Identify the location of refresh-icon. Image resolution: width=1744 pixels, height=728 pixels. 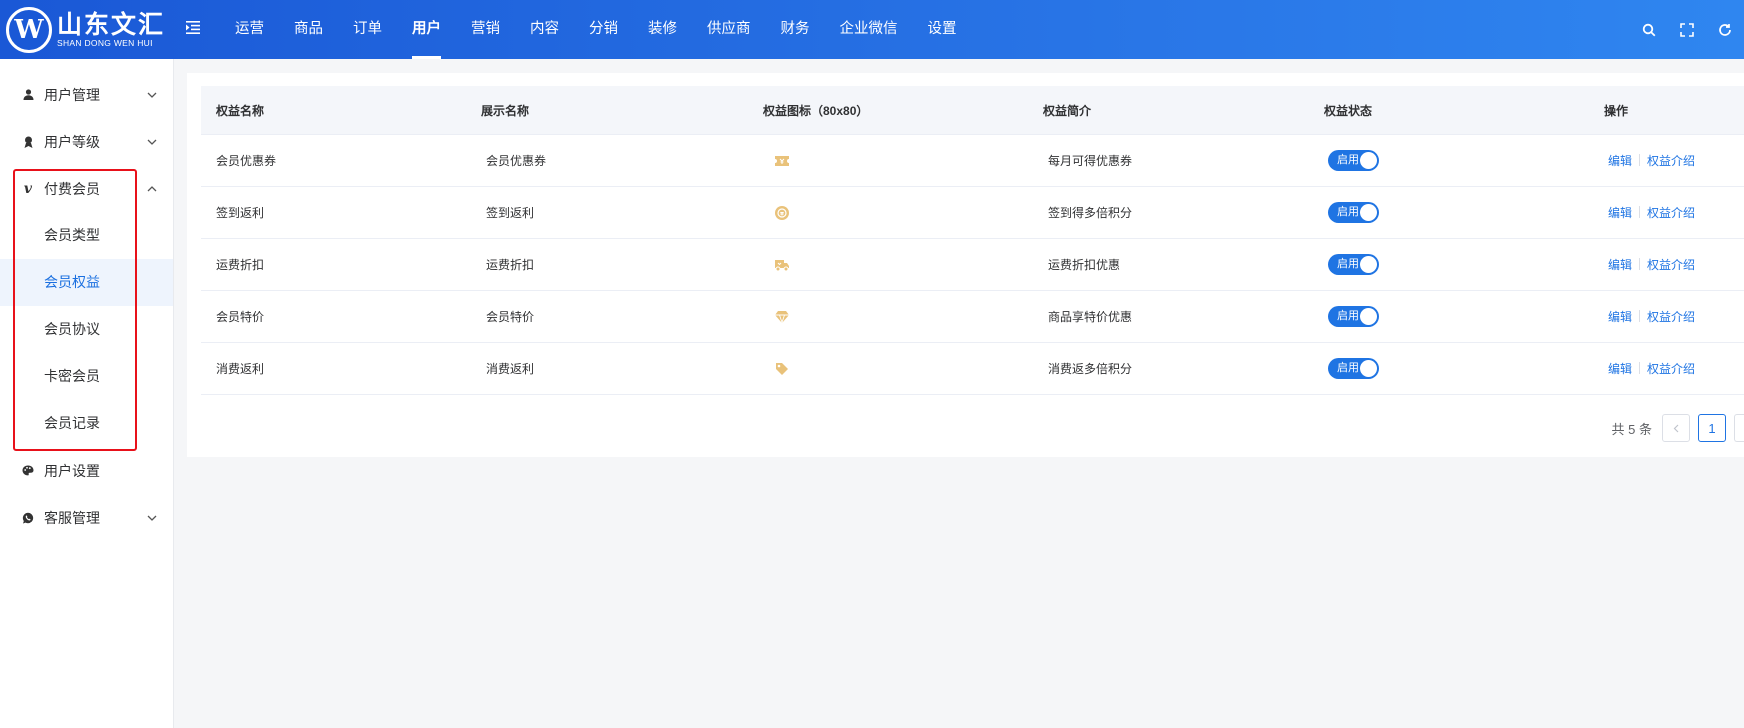
(1725, 30).